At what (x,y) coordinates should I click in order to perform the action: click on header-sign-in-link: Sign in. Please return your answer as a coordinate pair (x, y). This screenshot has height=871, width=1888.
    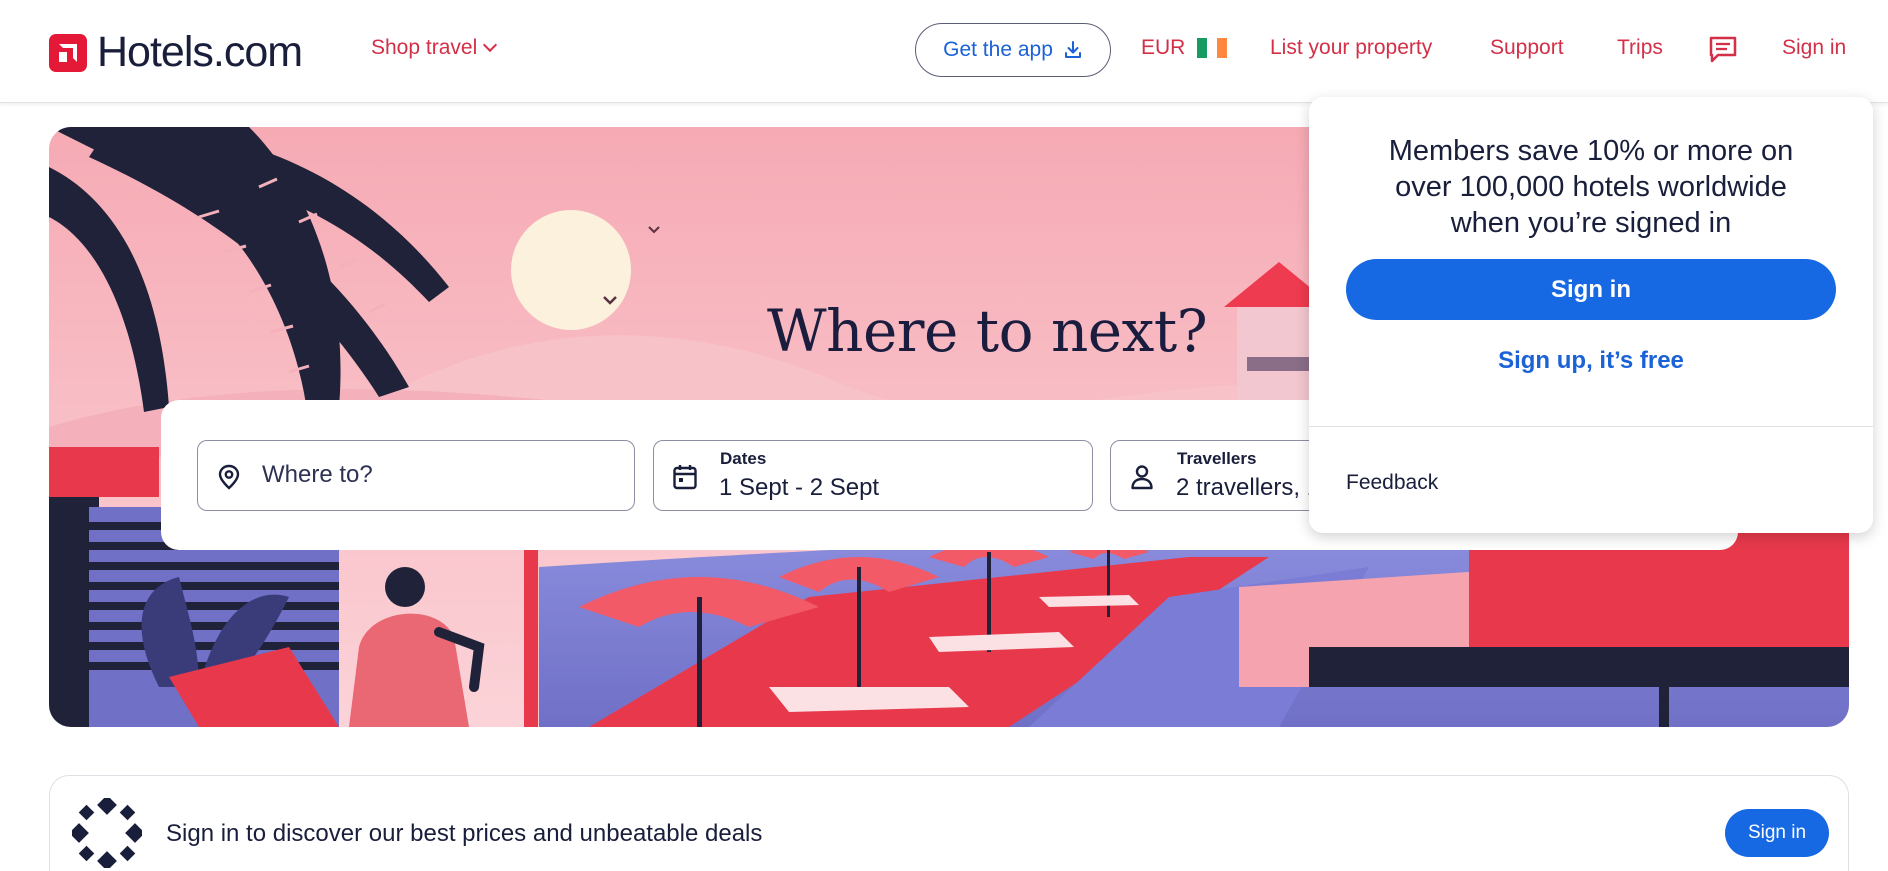
    Looking at the image, I should click on (1814, 48).